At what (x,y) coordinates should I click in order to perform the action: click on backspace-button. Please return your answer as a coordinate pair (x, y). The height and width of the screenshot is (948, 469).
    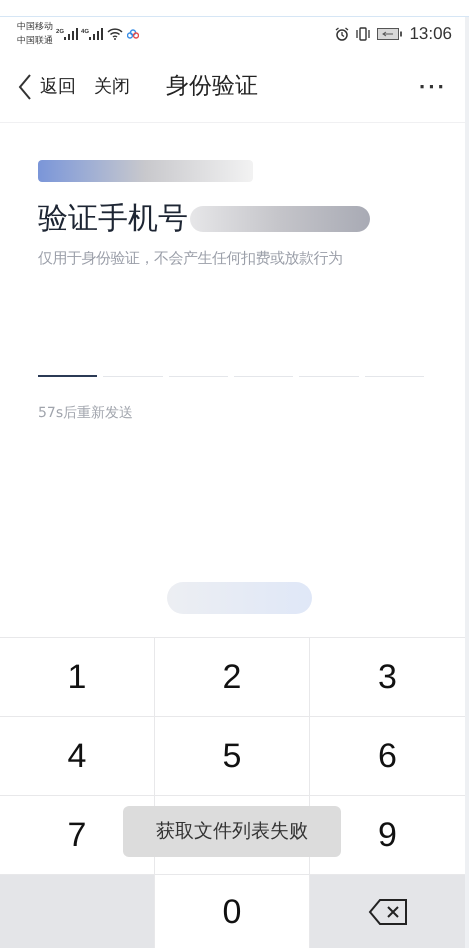
    Looking at the image, I should click on (388, 912).